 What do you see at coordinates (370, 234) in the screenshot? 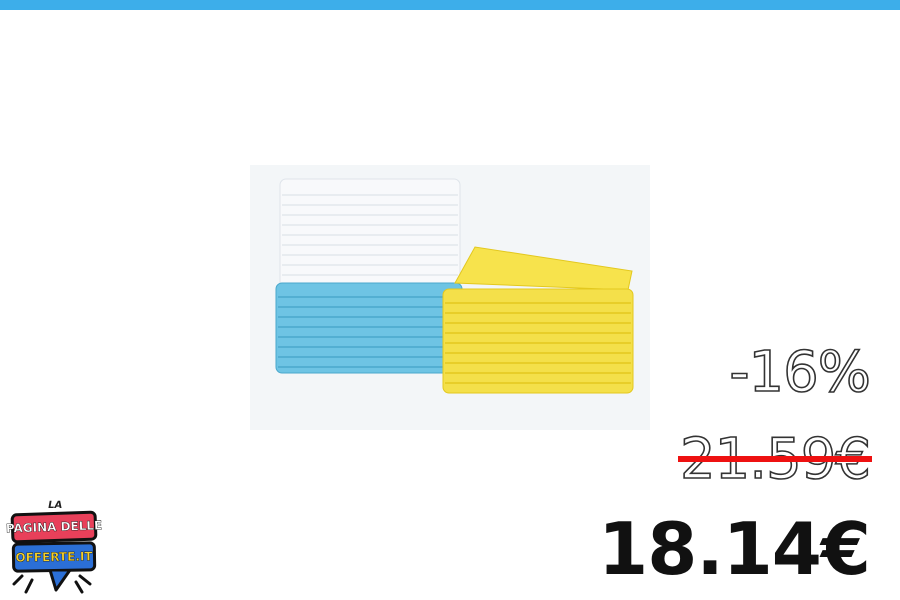
I see `white-towels` at bounding box center [370, 234].